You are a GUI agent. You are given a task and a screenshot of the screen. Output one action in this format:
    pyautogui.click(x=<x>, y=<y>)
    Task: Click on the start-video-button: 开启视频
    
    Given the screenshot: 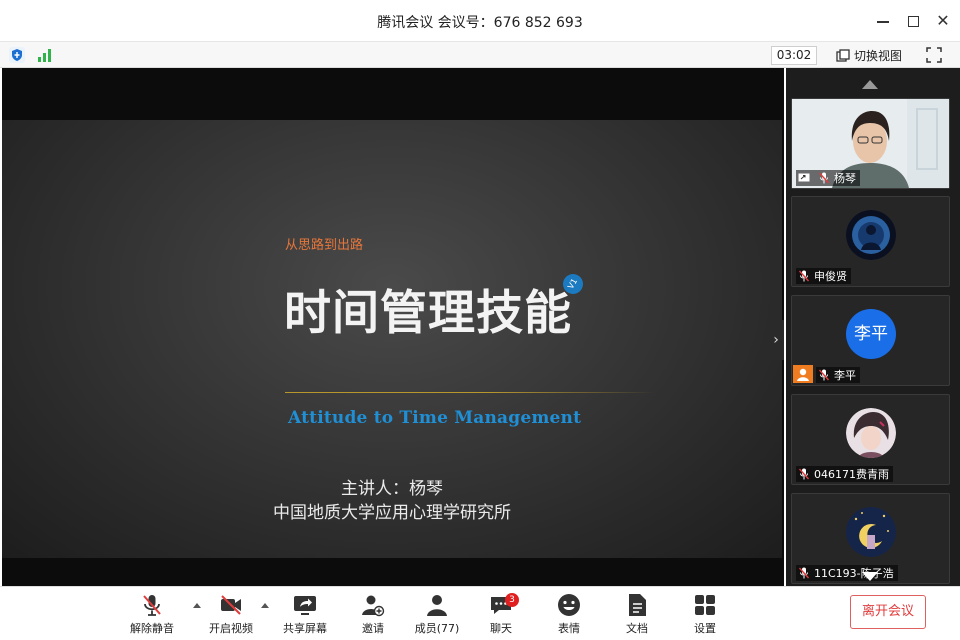 What is the action you would take?
    pyautogui.click(x=231, y=615)
    